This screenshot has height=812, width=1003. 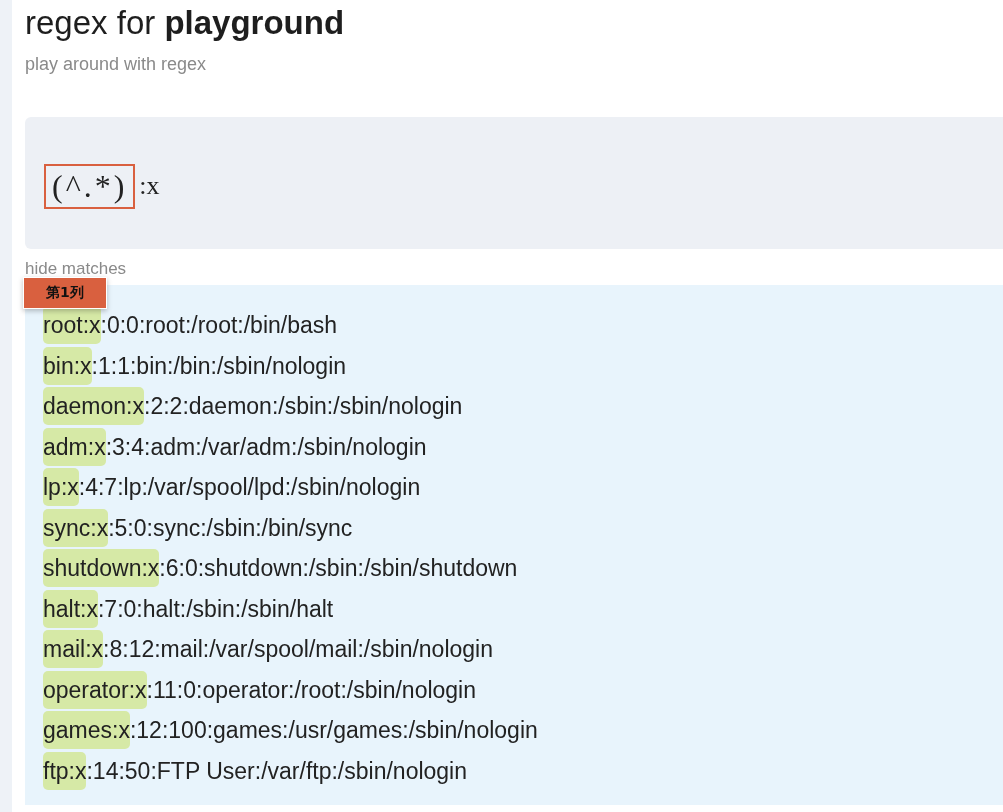 What do you see at coordinates (61, 487) in the screenshot?
I see `match-highlight: lp:x` at bounding box center [61, 487].